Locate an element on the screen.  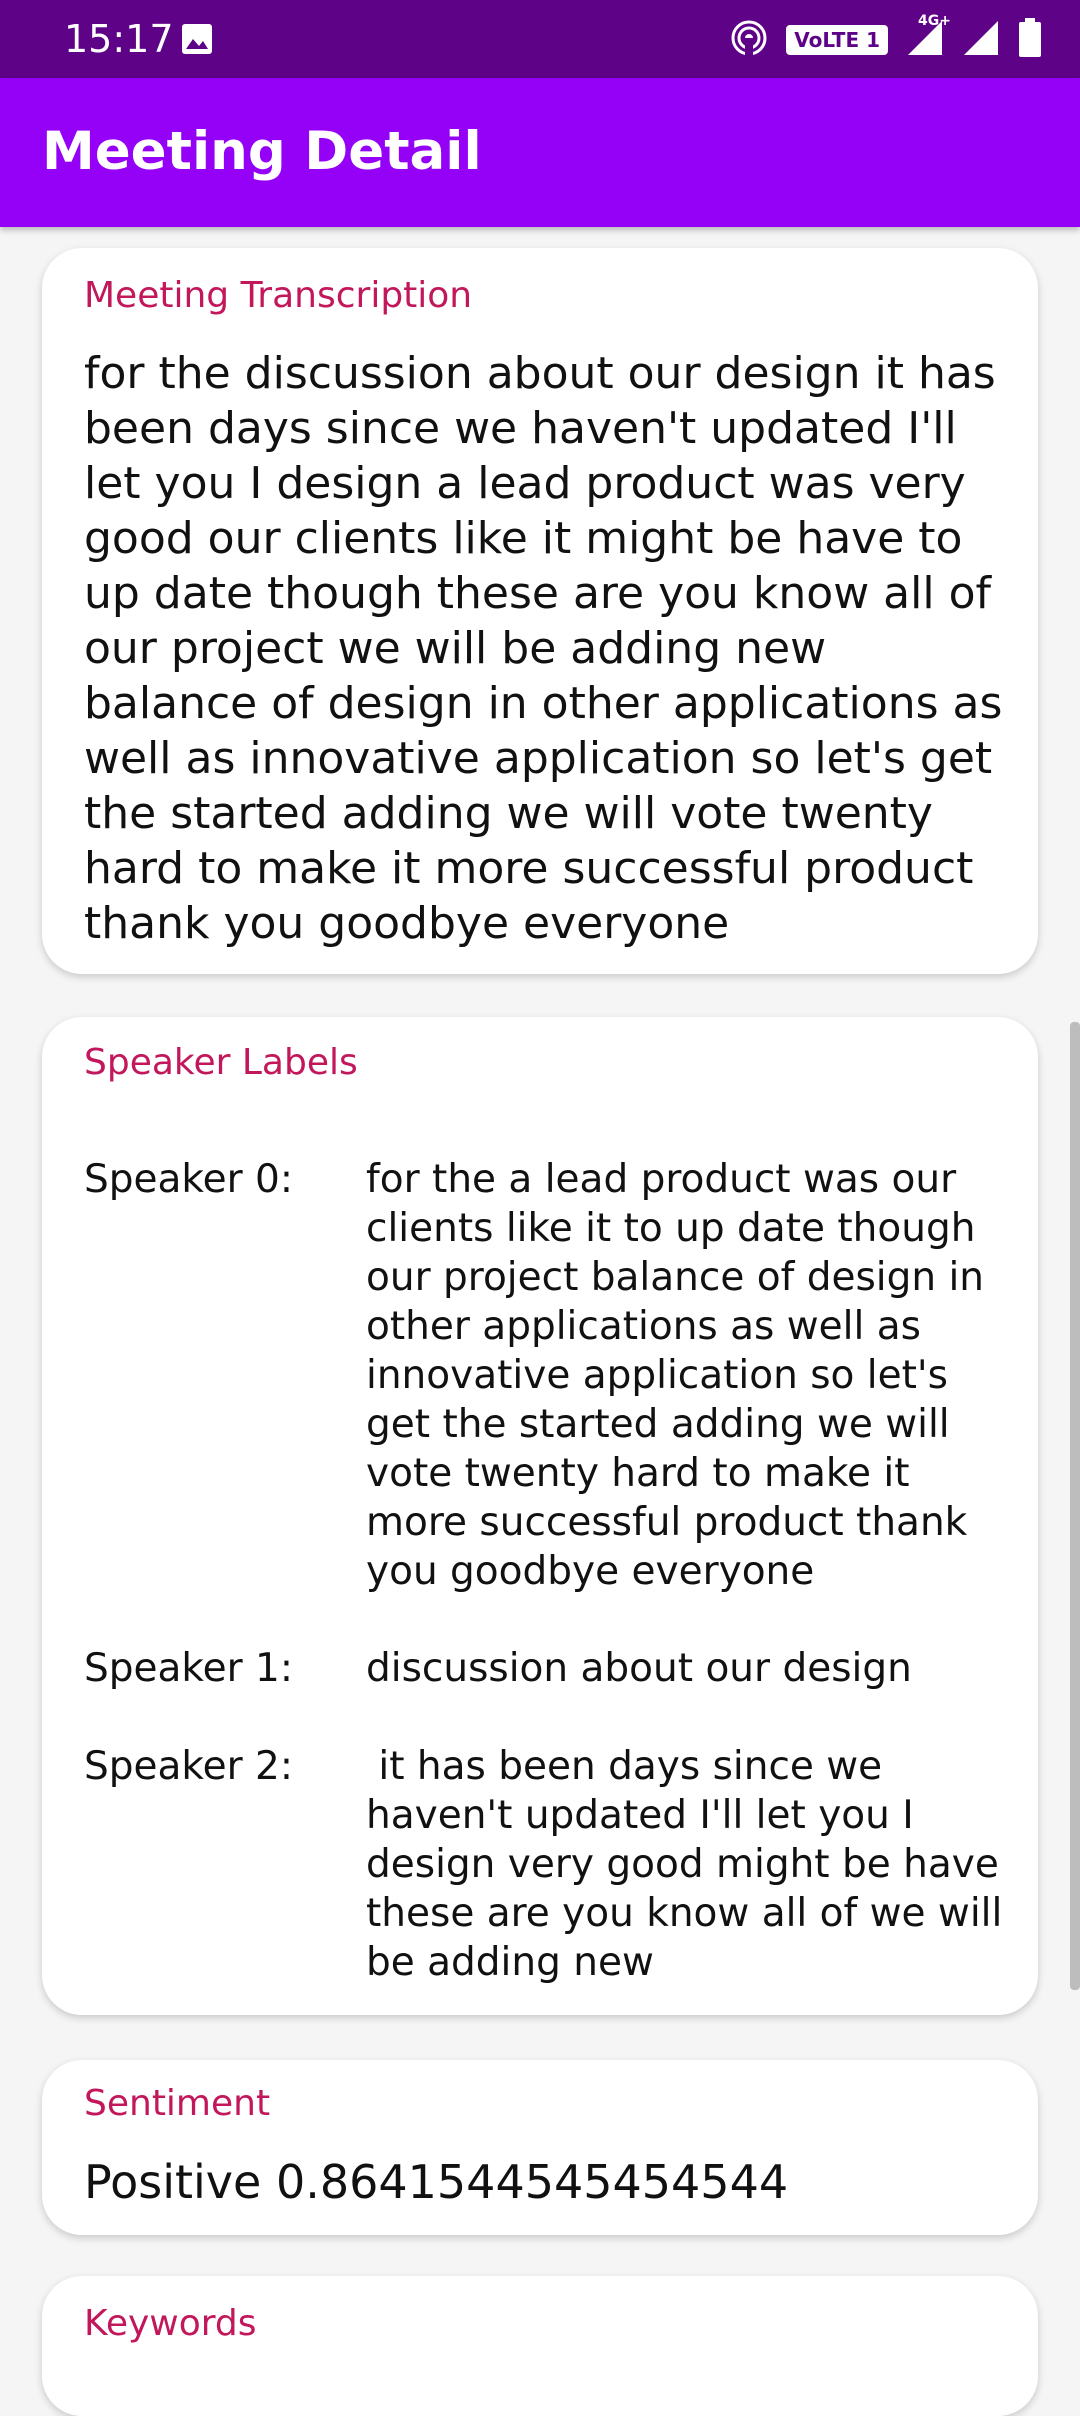
speaker-labels-label: Speaker Labels is located at coordinates (221, 1062).